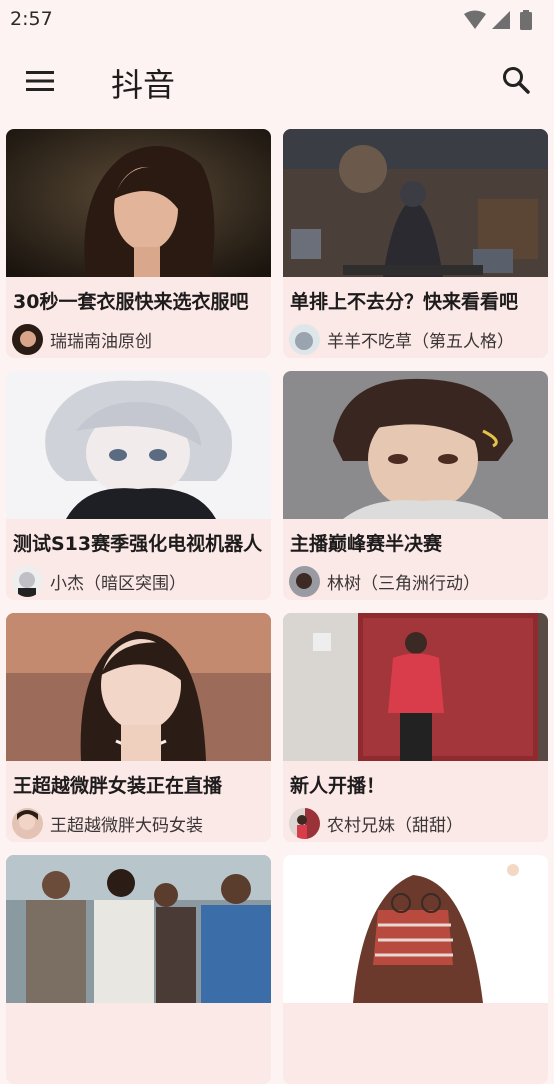 The width and height of the screenshot is (554, 1084). What do you see at coordinates (31, 19) in the screenshot?
I see `status-time: 2:57` at bounding box center [31, 19].